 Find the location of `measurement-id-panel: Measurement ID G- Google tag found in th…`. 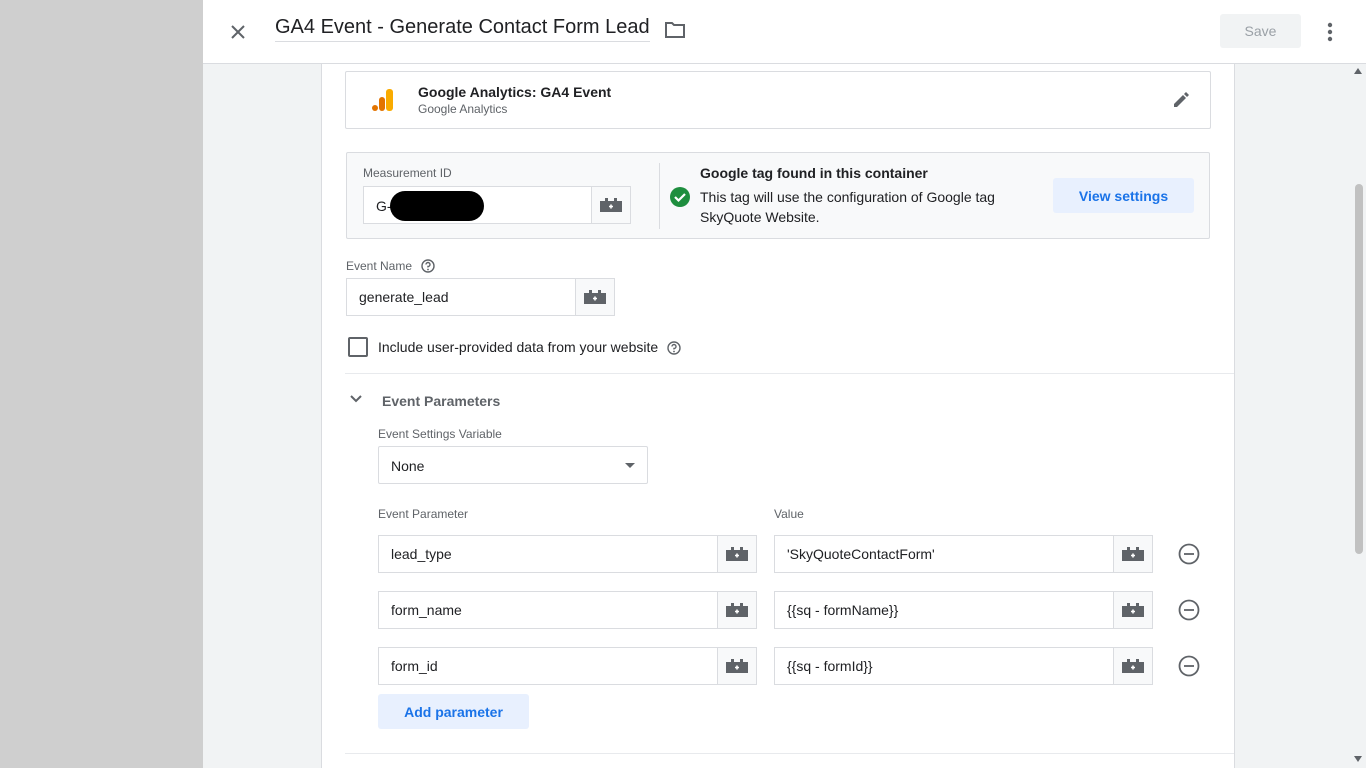

measurement-id-panel: Measurement ID G- Google tag found in th… is located at coordinates (778, 195).